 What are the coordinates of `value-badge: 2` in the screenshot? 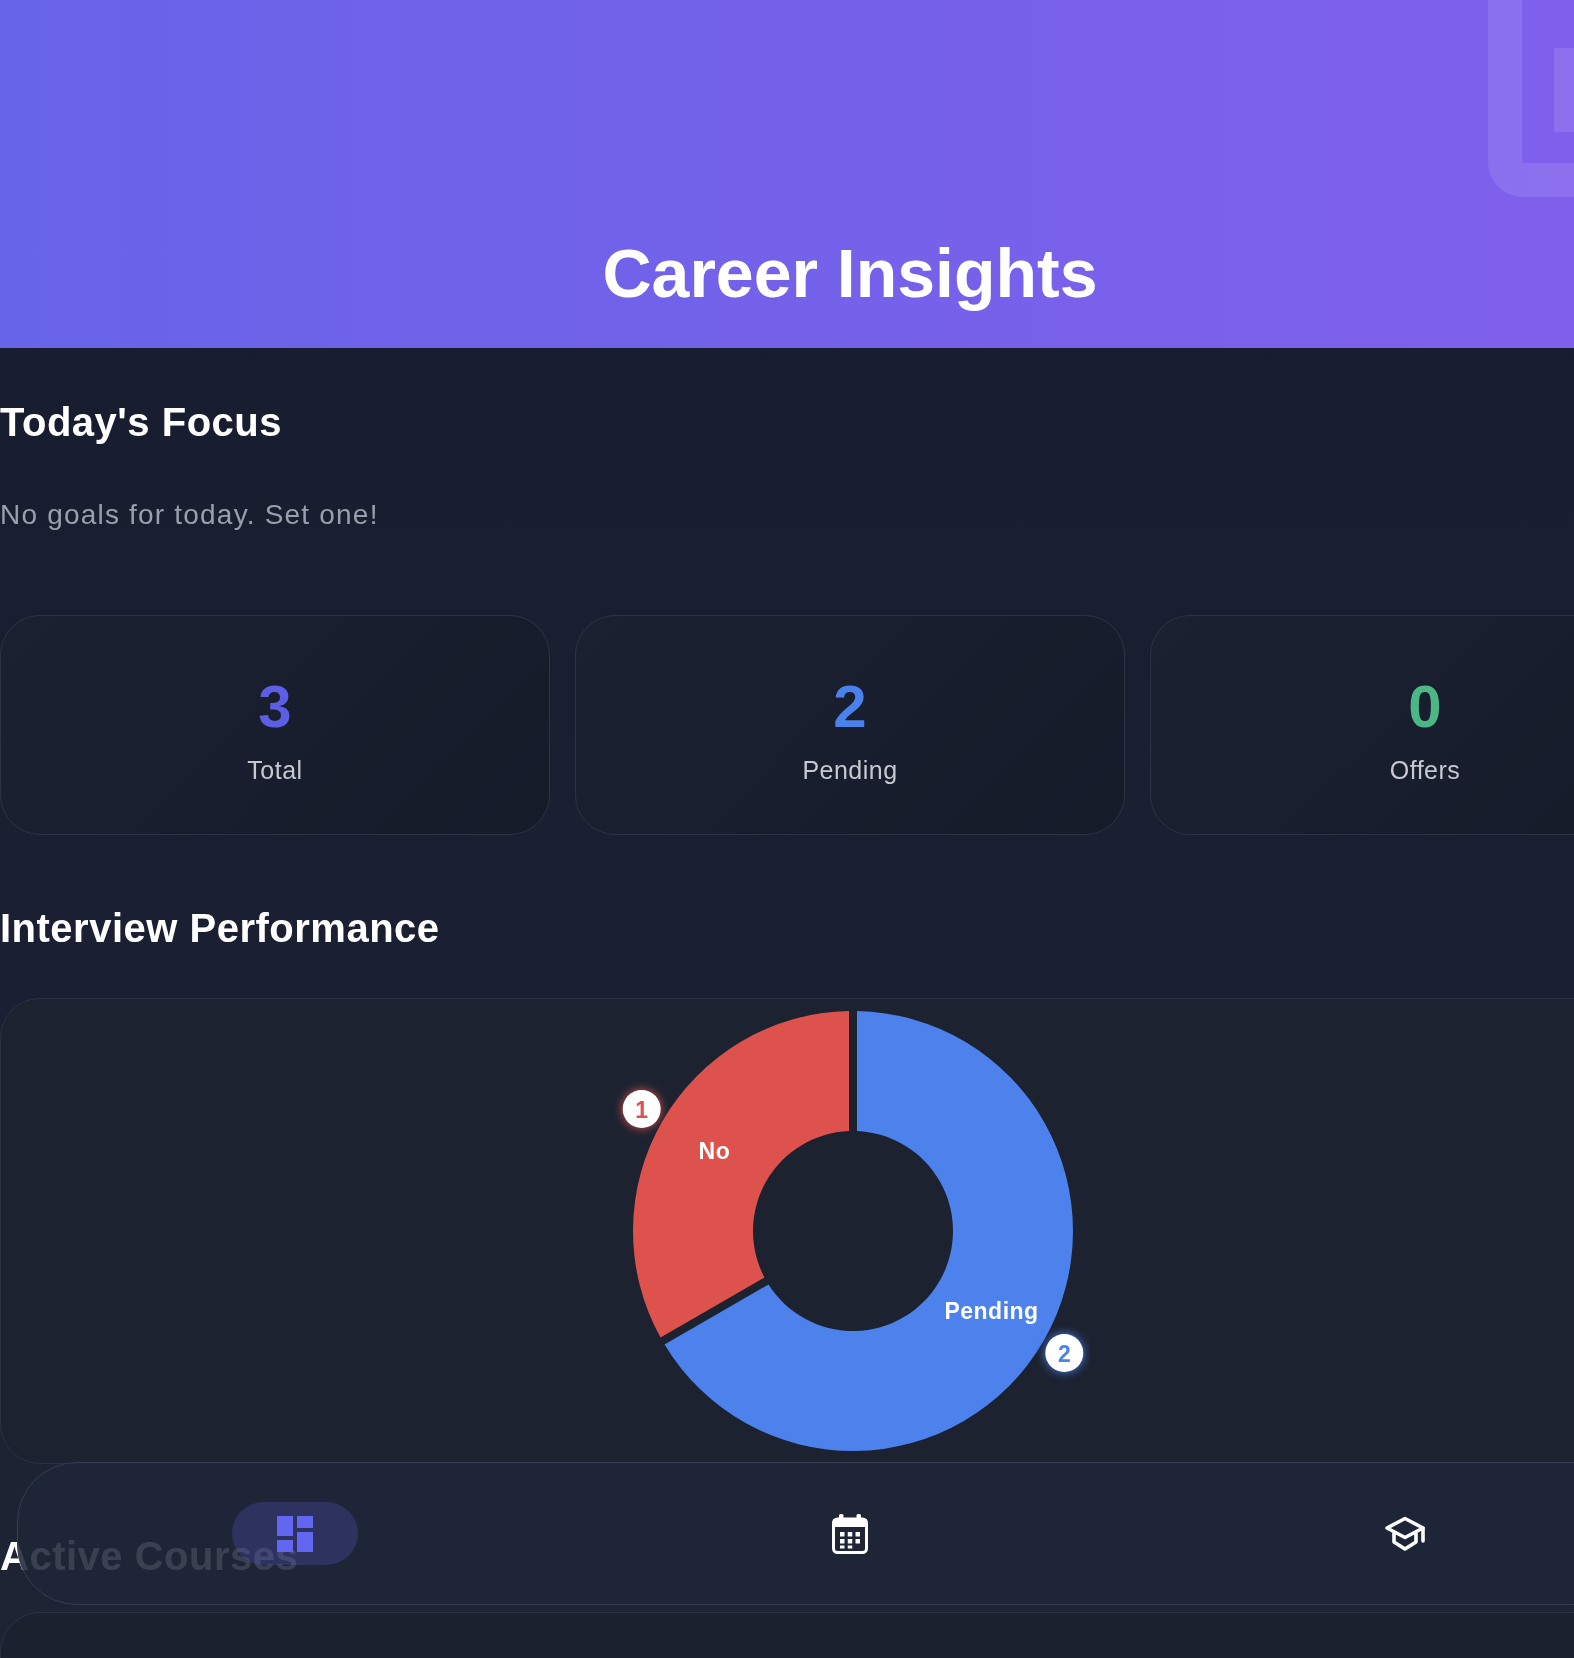 It's located at (1064, 1353).